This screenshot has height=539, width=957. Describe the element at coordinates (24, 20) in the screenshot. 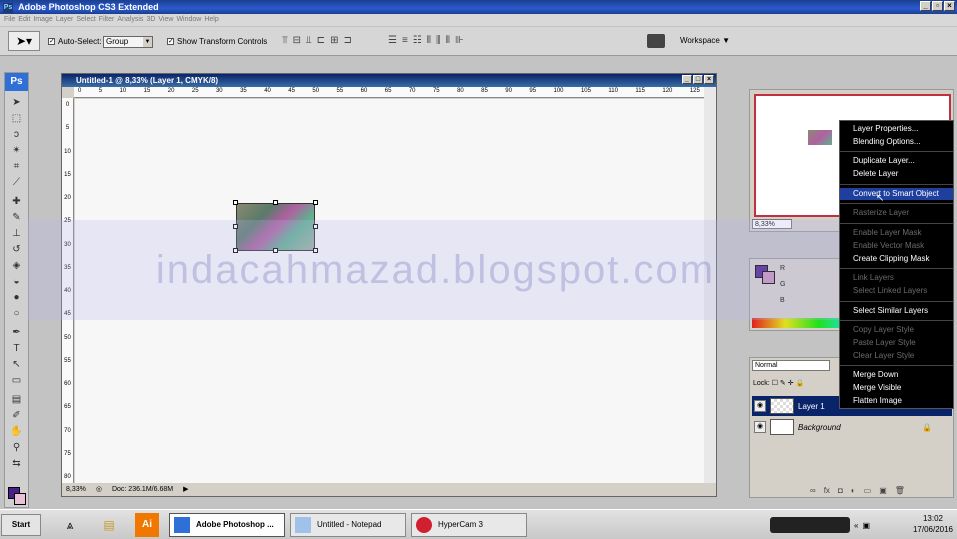

I see `menu-item-edit: Edit` at that location.